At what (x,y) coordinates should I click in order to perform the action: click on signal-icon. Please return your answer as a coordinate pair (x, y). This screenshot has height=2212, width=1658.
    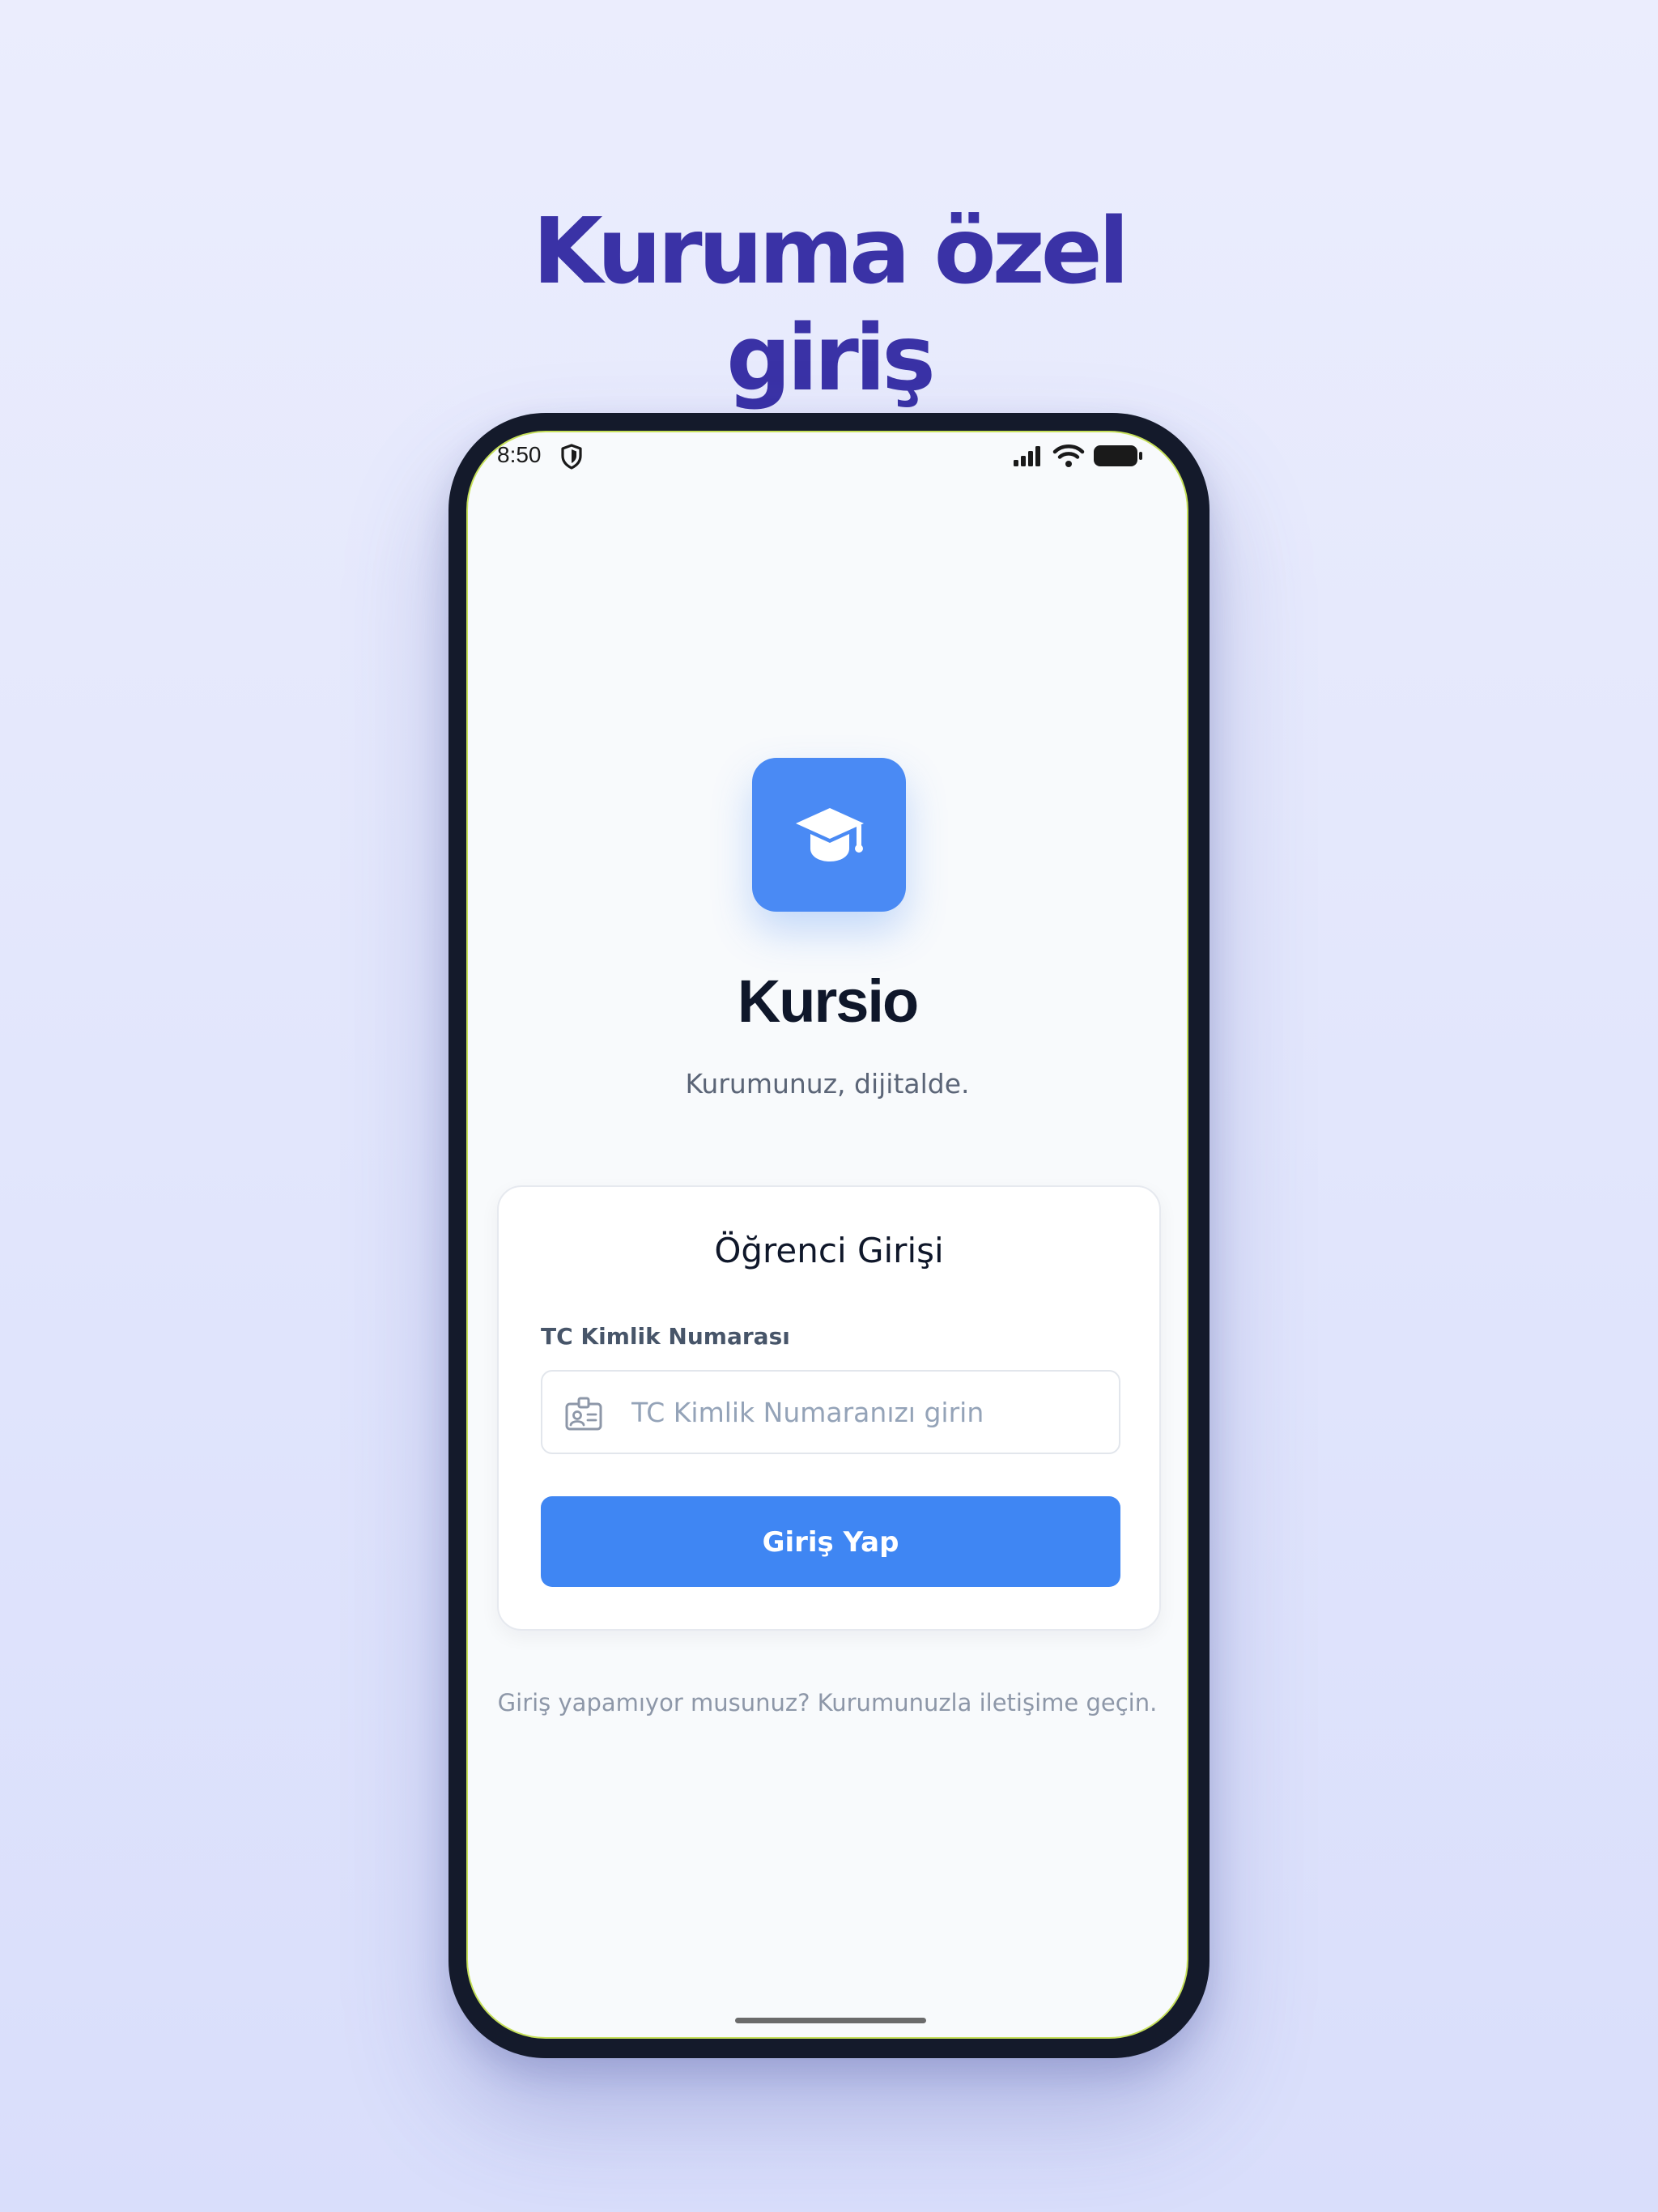
    Looking at the image, I should click on (1027, 456).